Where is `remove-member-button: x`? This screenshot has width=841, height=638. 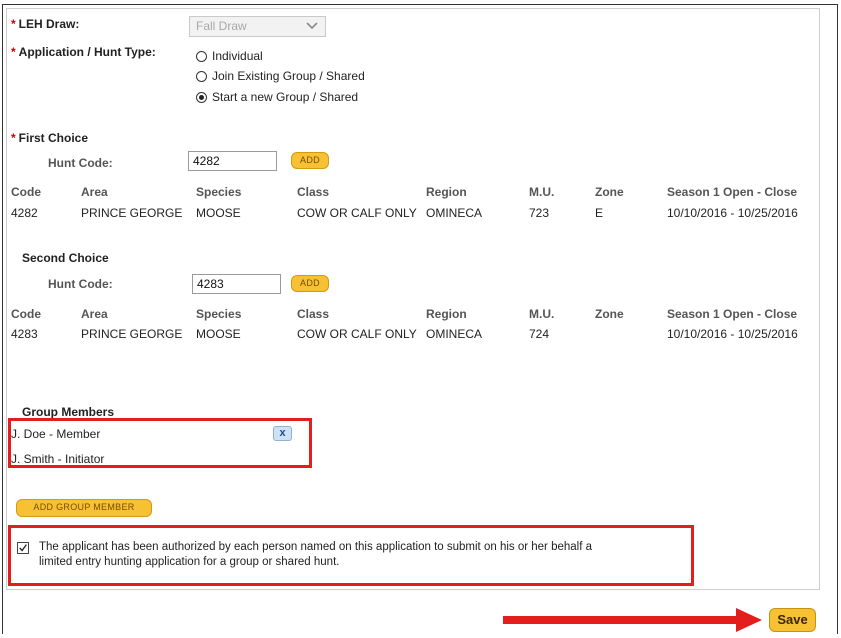
remove-member-button: x is located at coordinates (282, 433).